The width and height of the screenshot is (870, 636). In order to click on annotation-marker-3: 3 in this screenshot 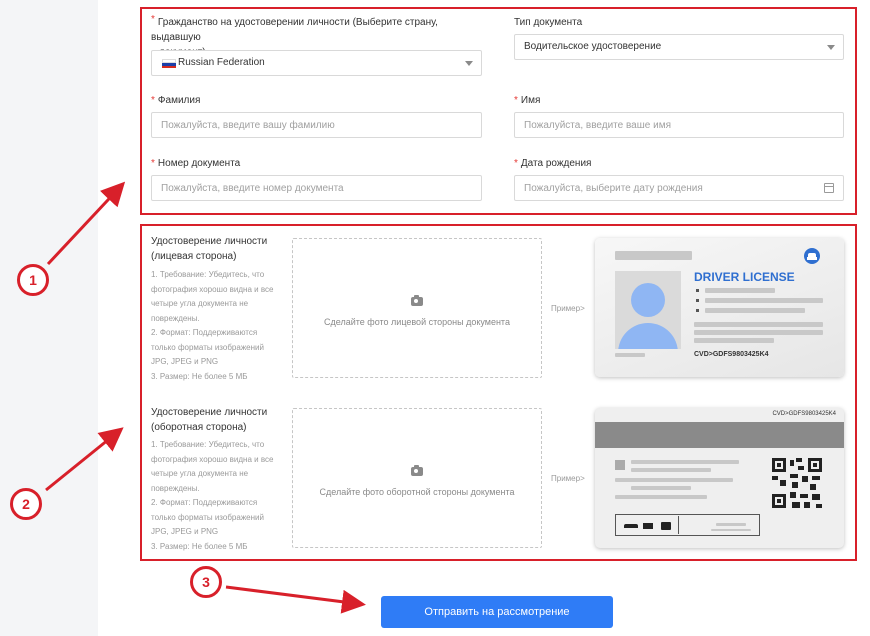, I will do `click(206, 582)`.